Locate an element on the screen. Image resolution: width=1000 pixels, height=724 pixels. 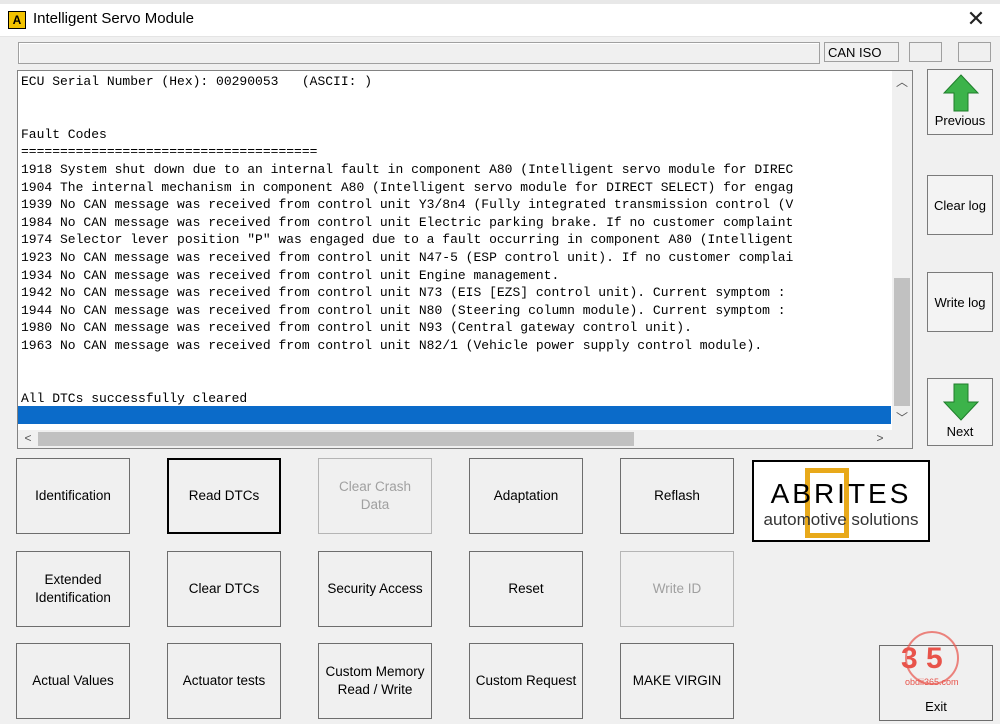
scroll-corner is located at coordinates (902, 439).